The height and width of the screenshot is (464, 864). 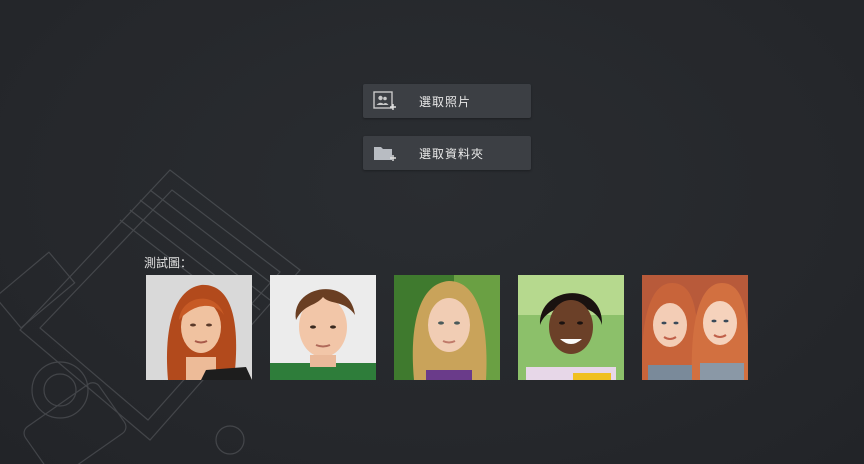 I want to click on select-photos-button: 選取照片, so click(x=447, y=101).